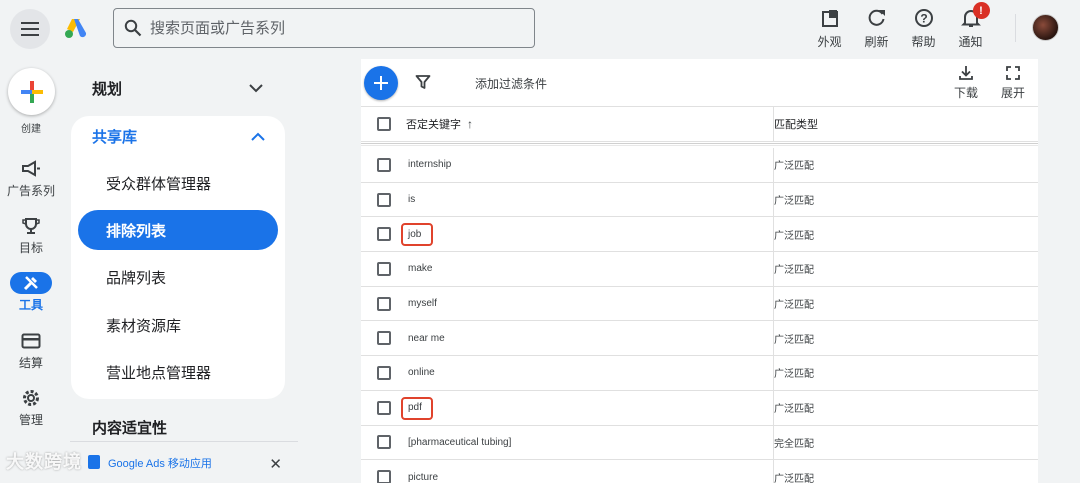  I want to click on column-header-label: 否定关键字, so click(433, 125).